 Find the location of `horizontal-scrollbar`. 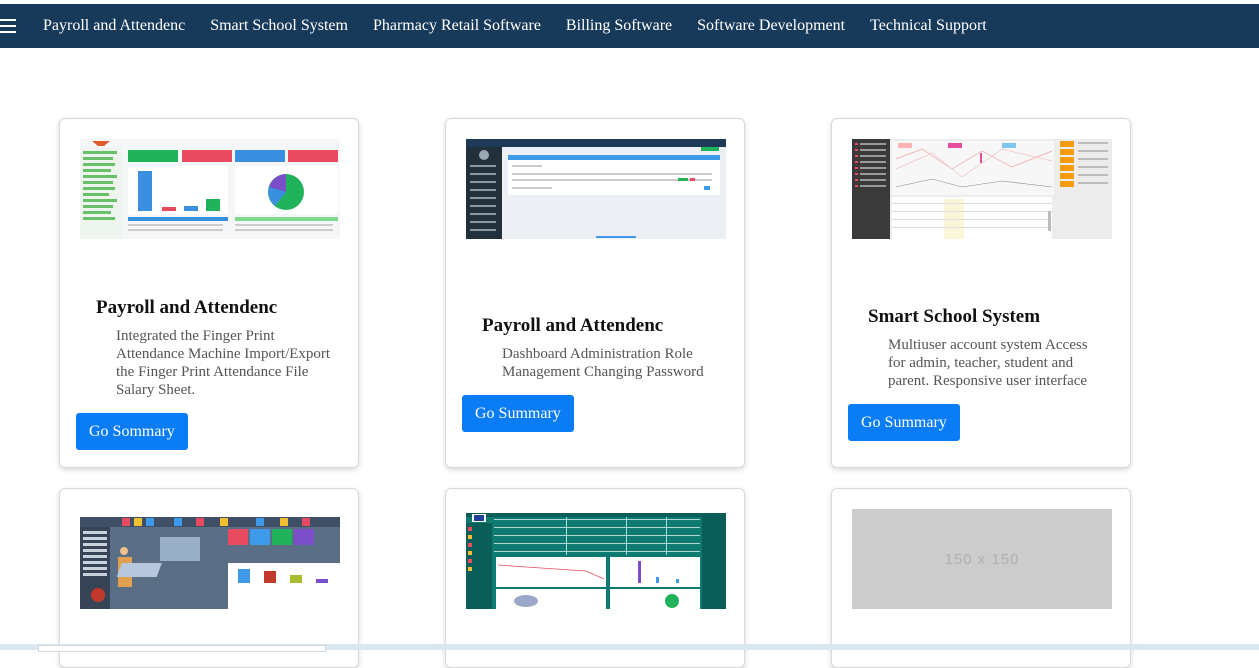

horizontal-scrollbar is located at coordinates (629, 648).